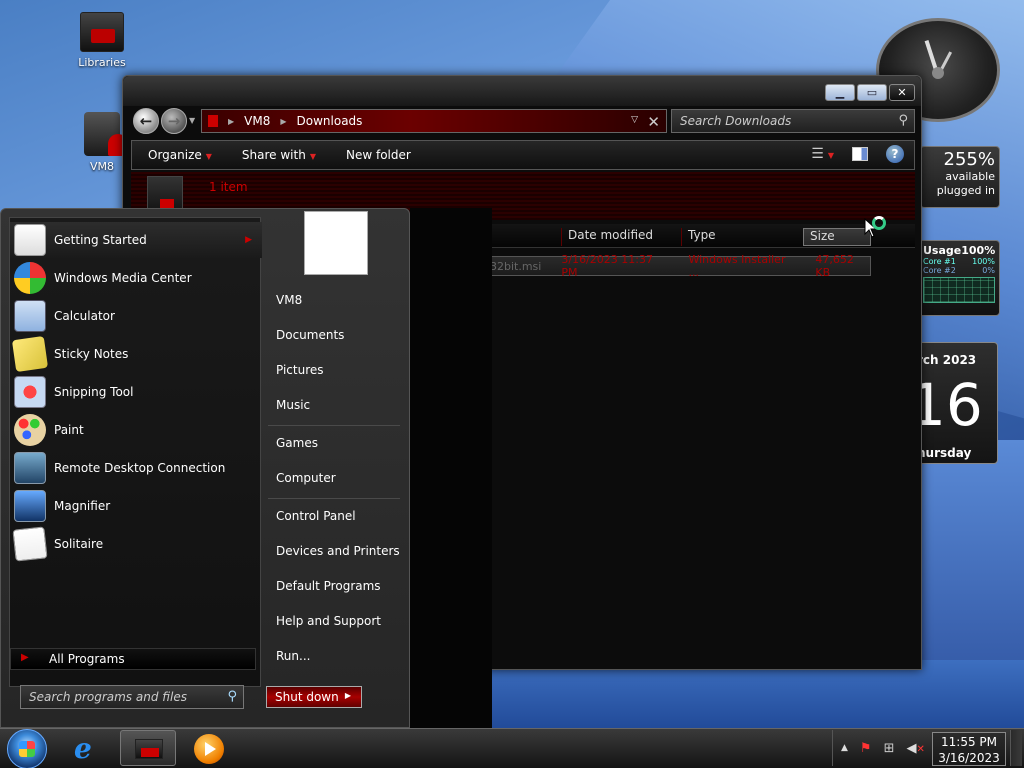 The width and height of the screenshot is (1024, 768). What do you see at coordinates (316, 516) in the screenshot?
I see `start-link-control-panel: Control Panel` at bounding box center [316, 516].